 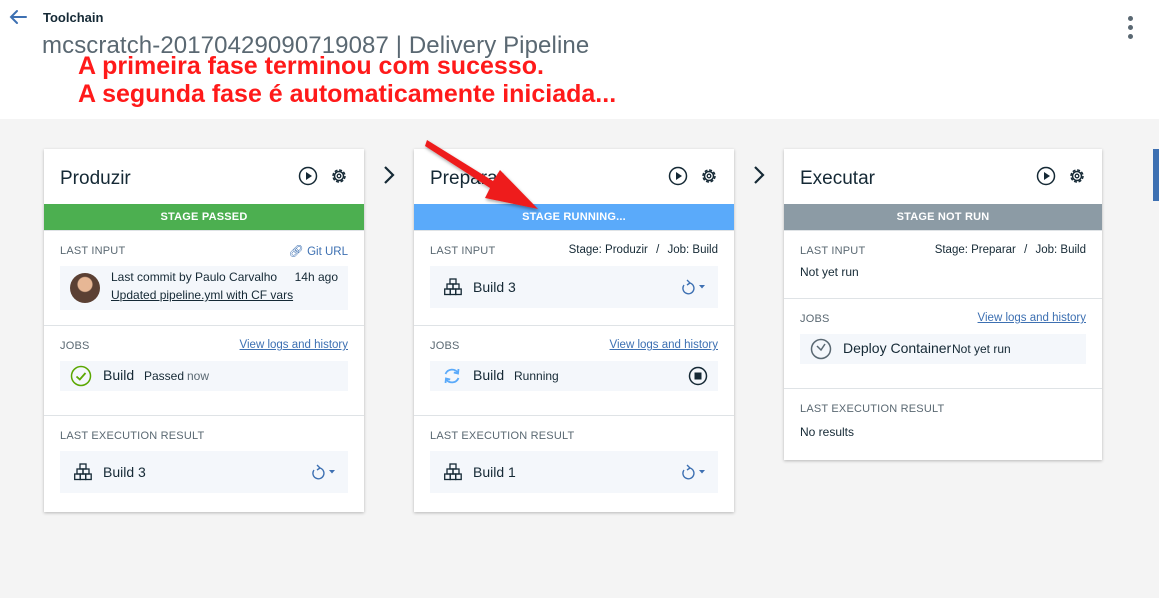 I want to click on back-arrow-icon, so click(x=18, y=17).